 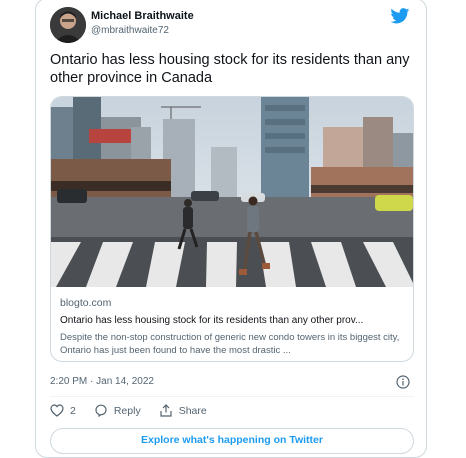 What do you see at coordinates (232, 396) in the screenshot?
I see `divider` at bounding box center [232, 396].